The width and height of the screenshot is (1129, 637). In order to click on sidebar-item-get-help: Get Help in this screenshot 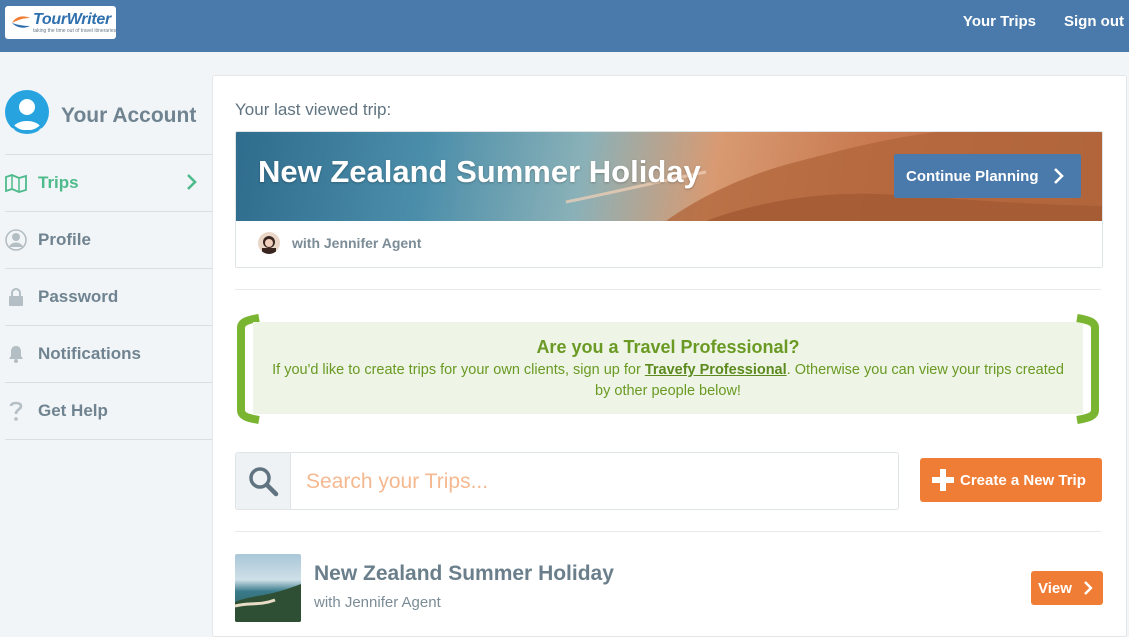, I will do `click(108, 411)`.